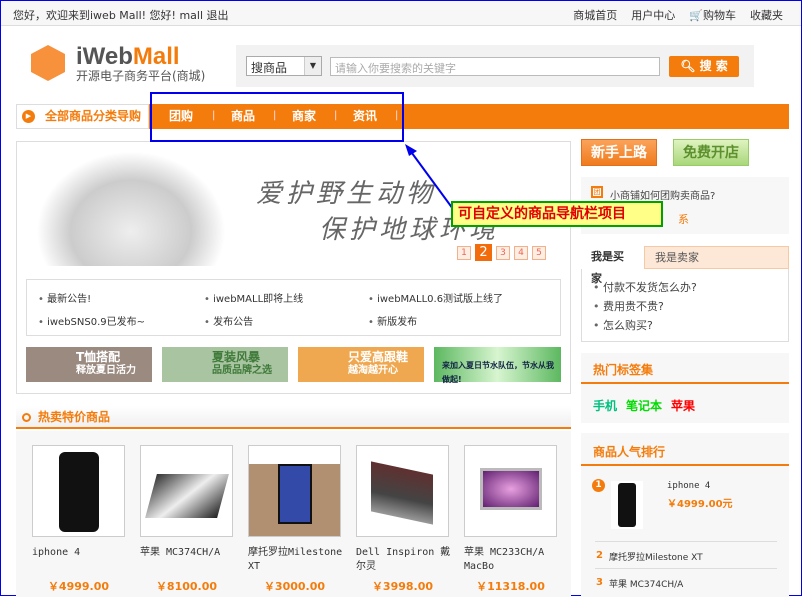  What do you see at coordinates (597, 192) in the screenshot?
I see `group-icon: 团` at bounding box center [597, 192].